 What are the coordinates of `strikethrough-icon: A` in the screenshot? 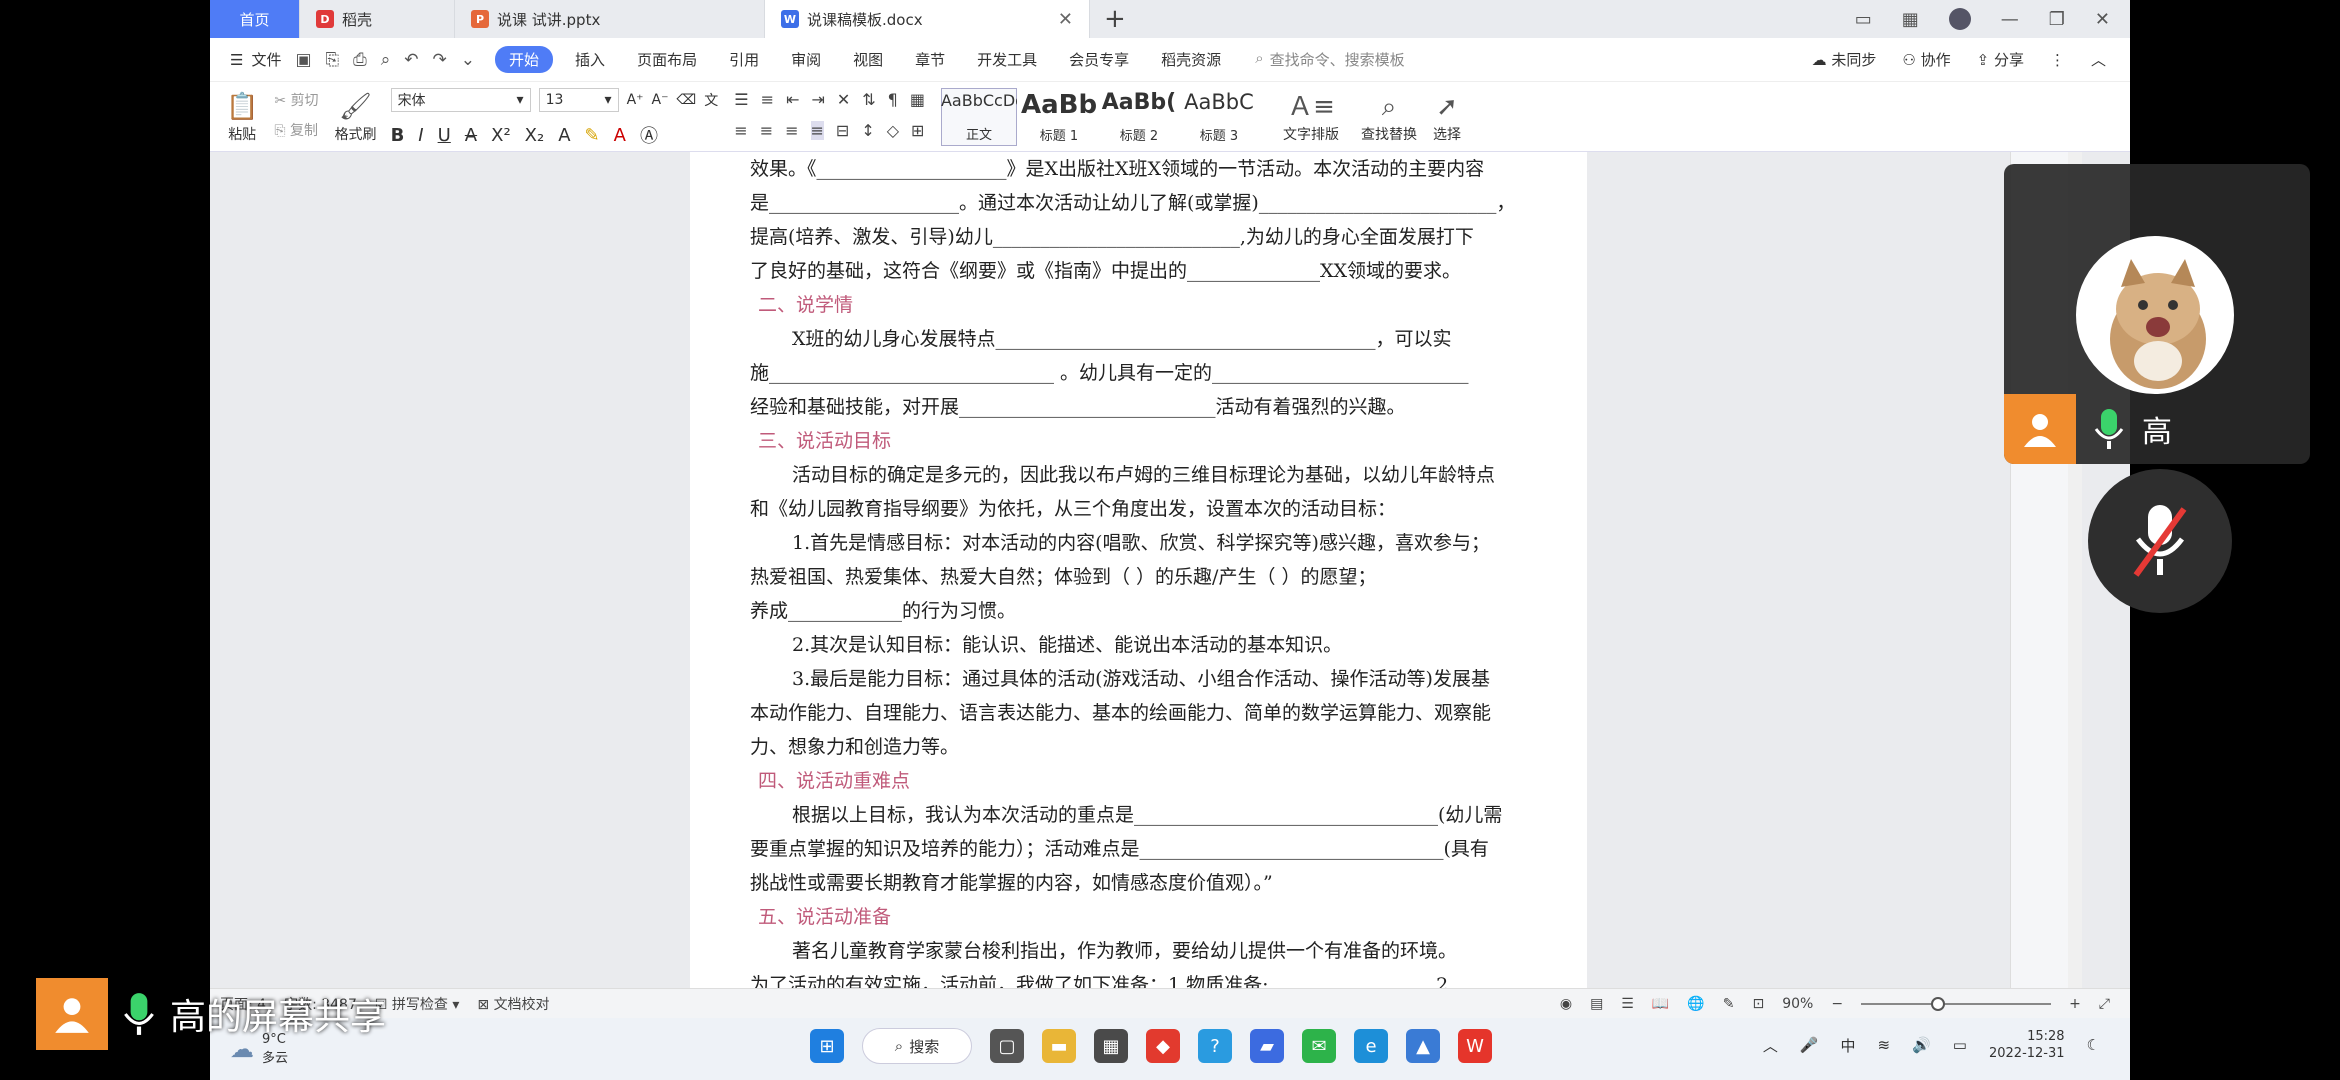 It's located at (471, 135).